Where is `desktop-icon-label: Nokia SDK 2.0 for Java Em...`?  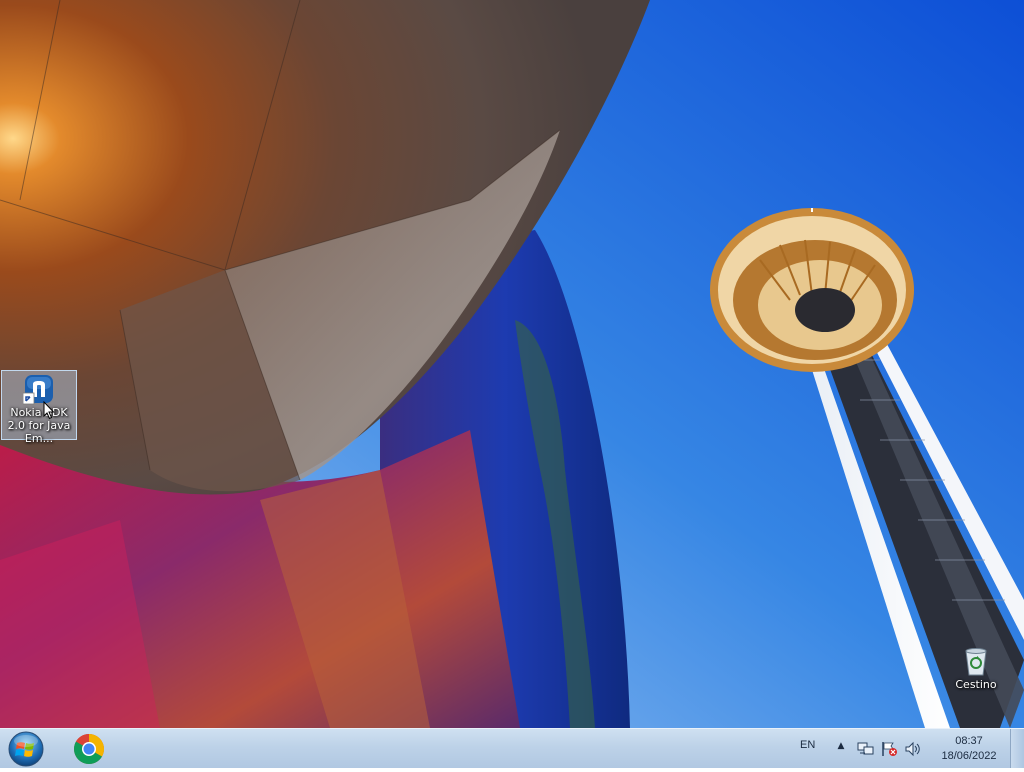
desktop-icon-label: Nokia SDK 2.0 for Java Em... is located at coordinates (39, 425).